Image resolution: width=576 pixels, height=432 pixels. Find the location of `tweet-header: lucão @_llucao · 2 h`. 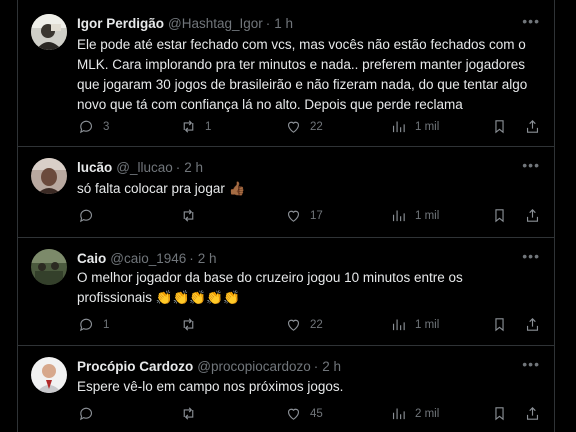

tweet-header: lucão @_llucao · 2 h is located at coordinates (140, 167).